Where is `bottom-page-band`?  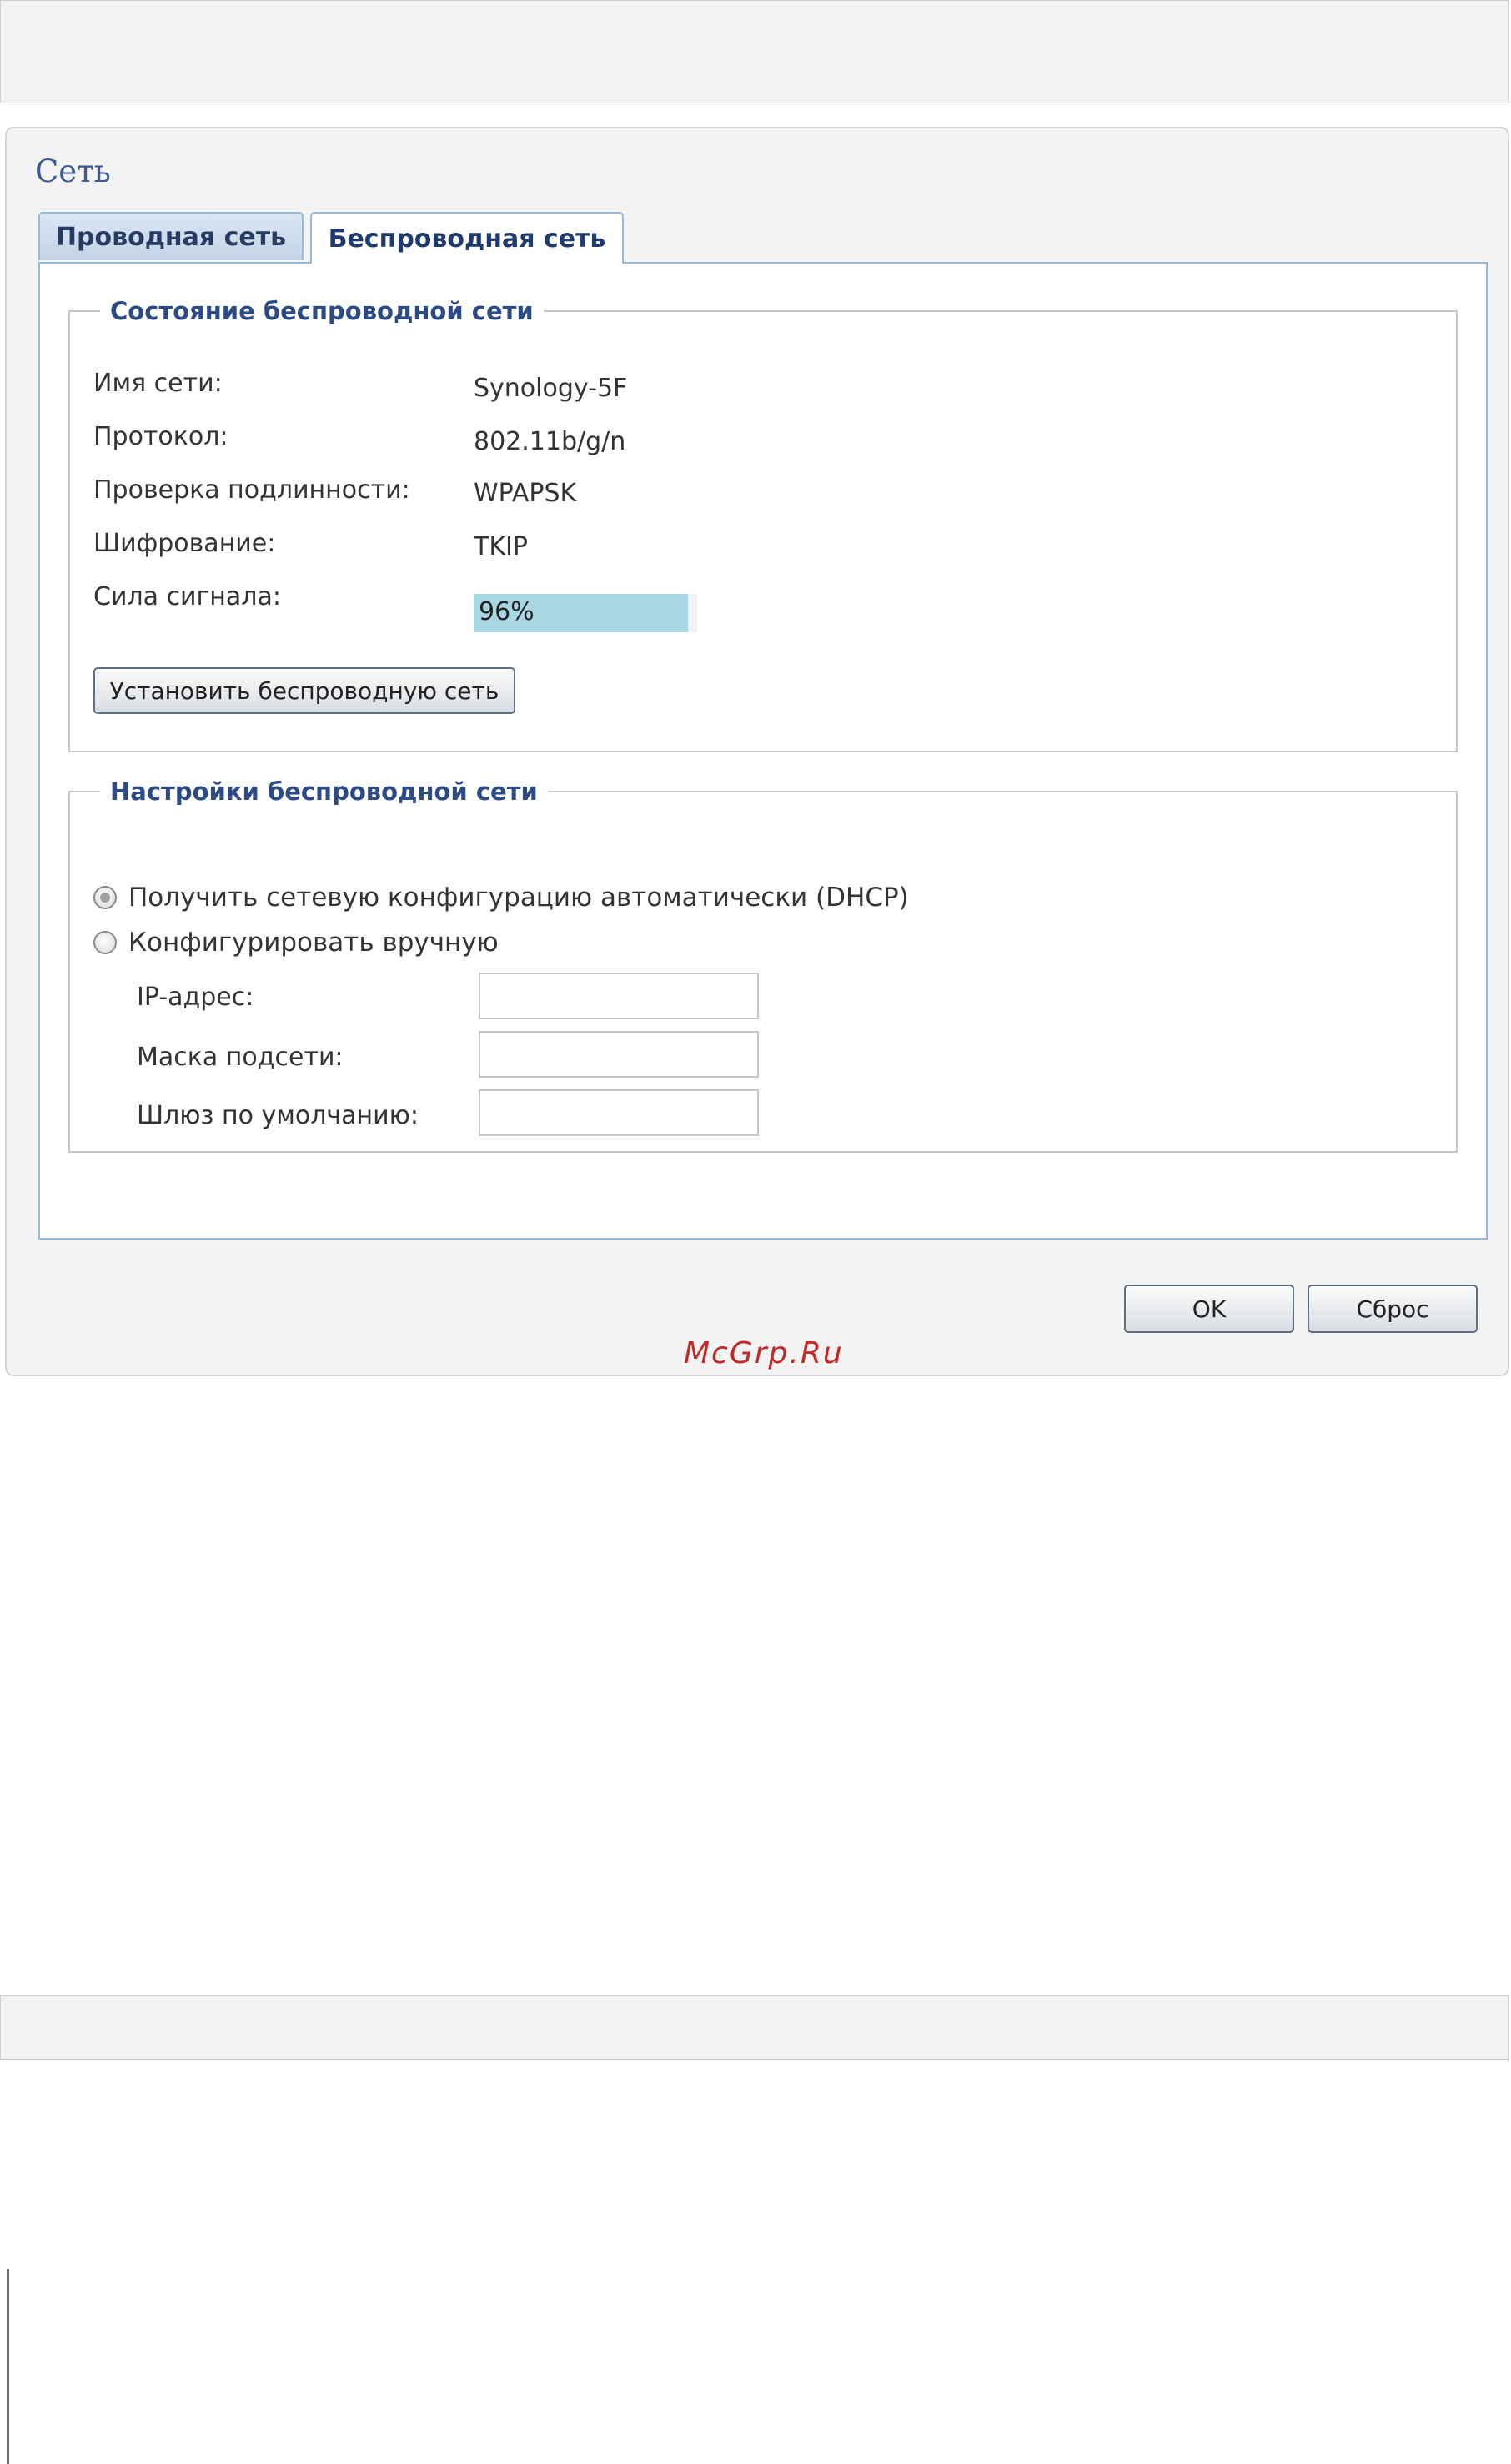 bottom-page-band is located at coordinates (754, 2027).